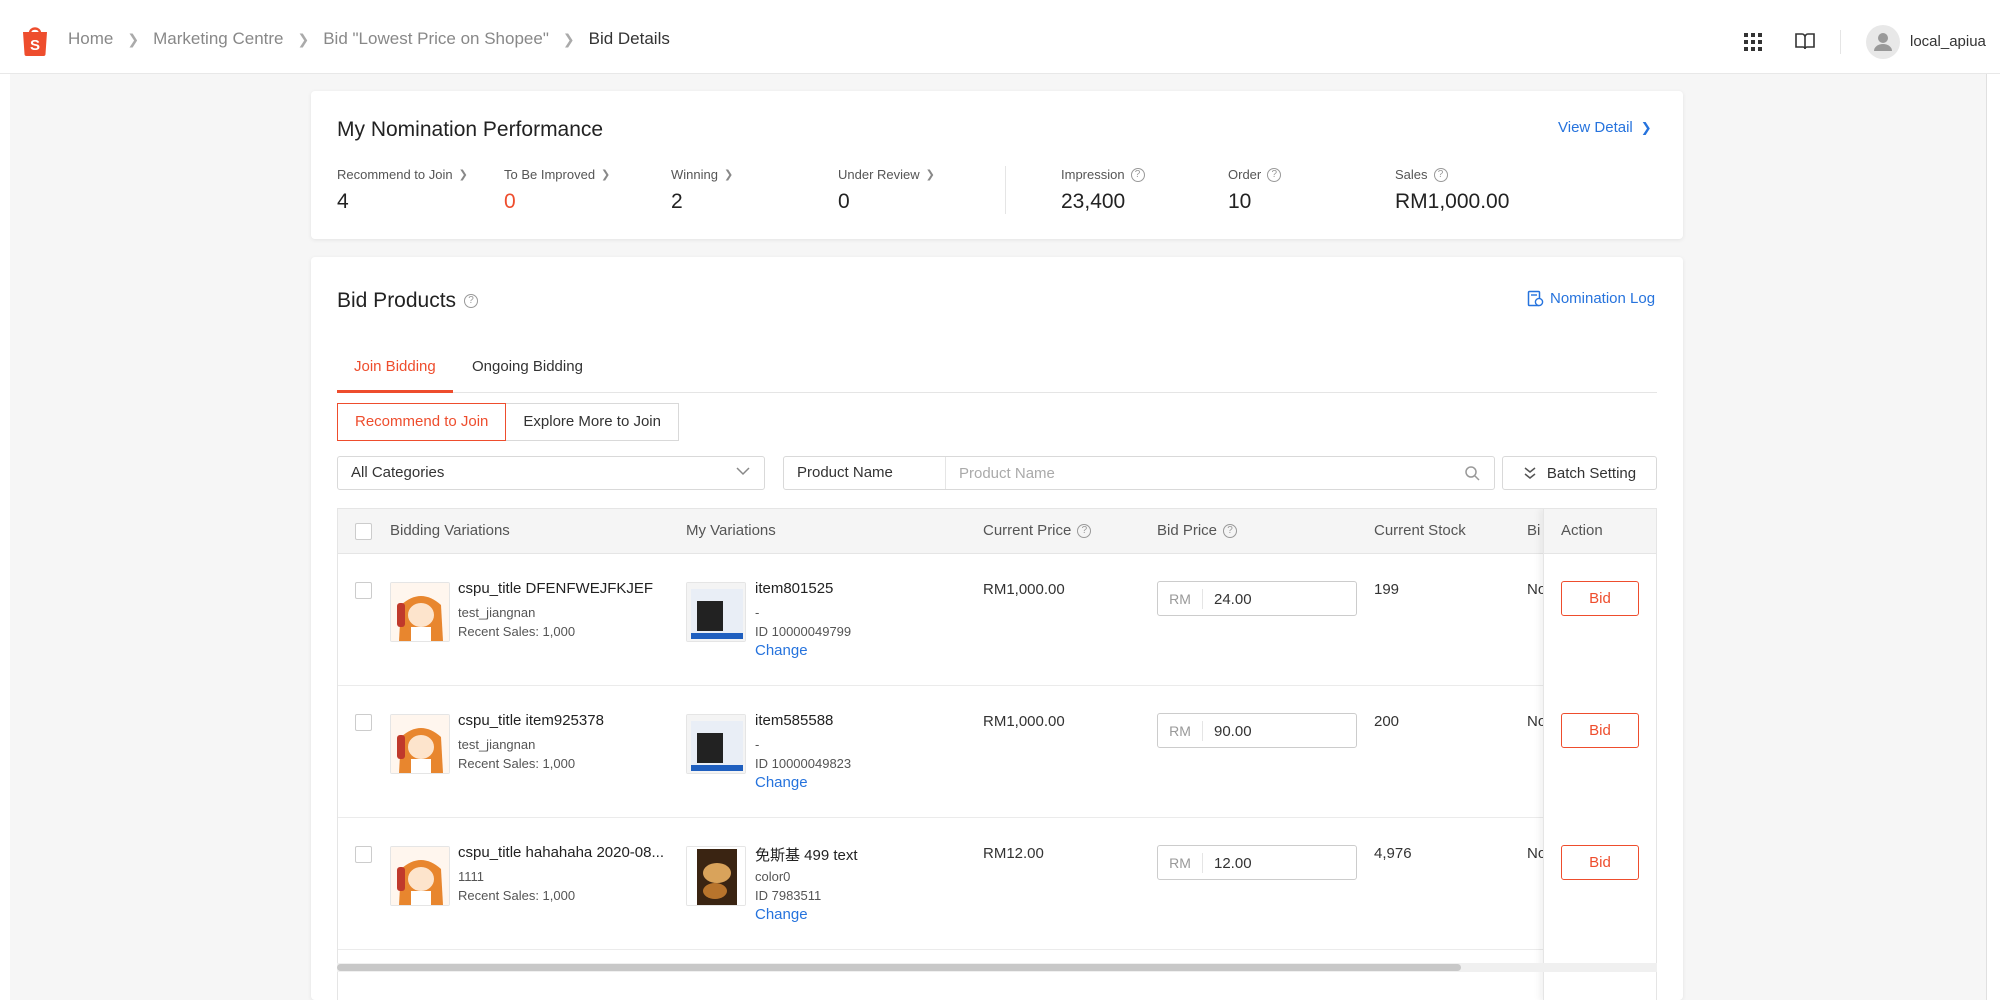  Describe the element at coordinates (90, 39) in the screenshot. I see `breadcrumb-home: Home` at that location.